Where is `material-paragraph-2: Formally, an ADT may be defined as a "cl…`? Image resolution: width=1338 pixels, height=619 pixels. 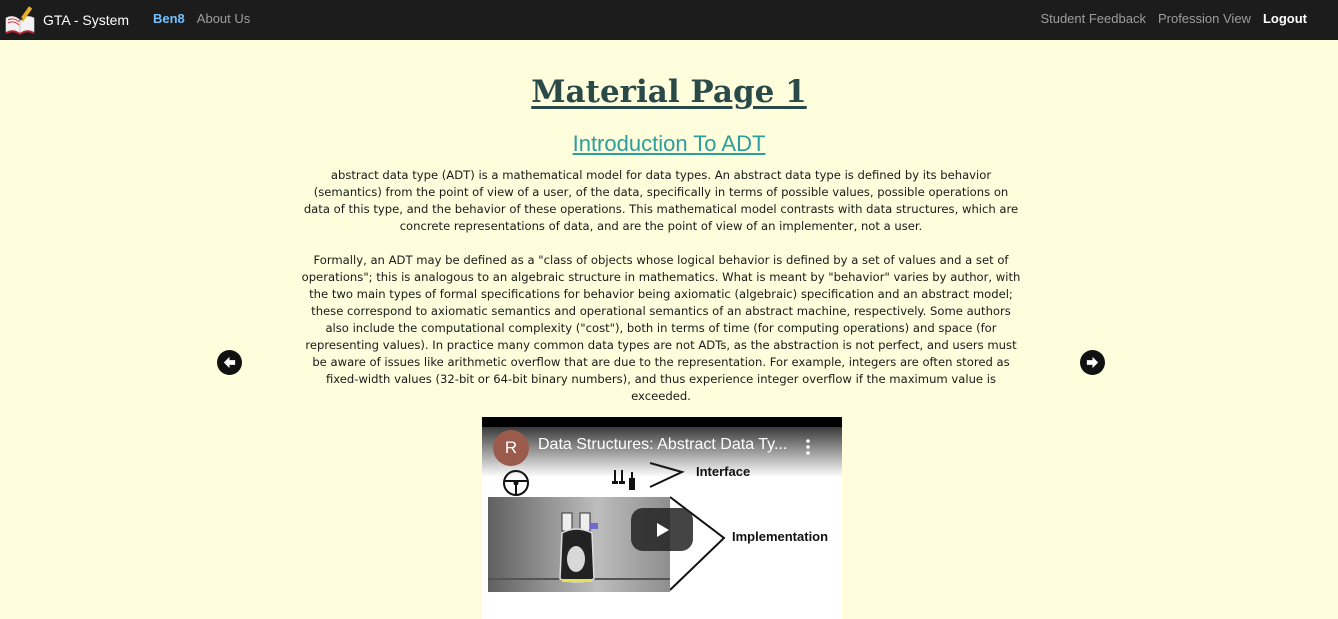 material-paragraph-2: Formally, an ADT may be defined as a "cl… is located at coordinates (661, 328).